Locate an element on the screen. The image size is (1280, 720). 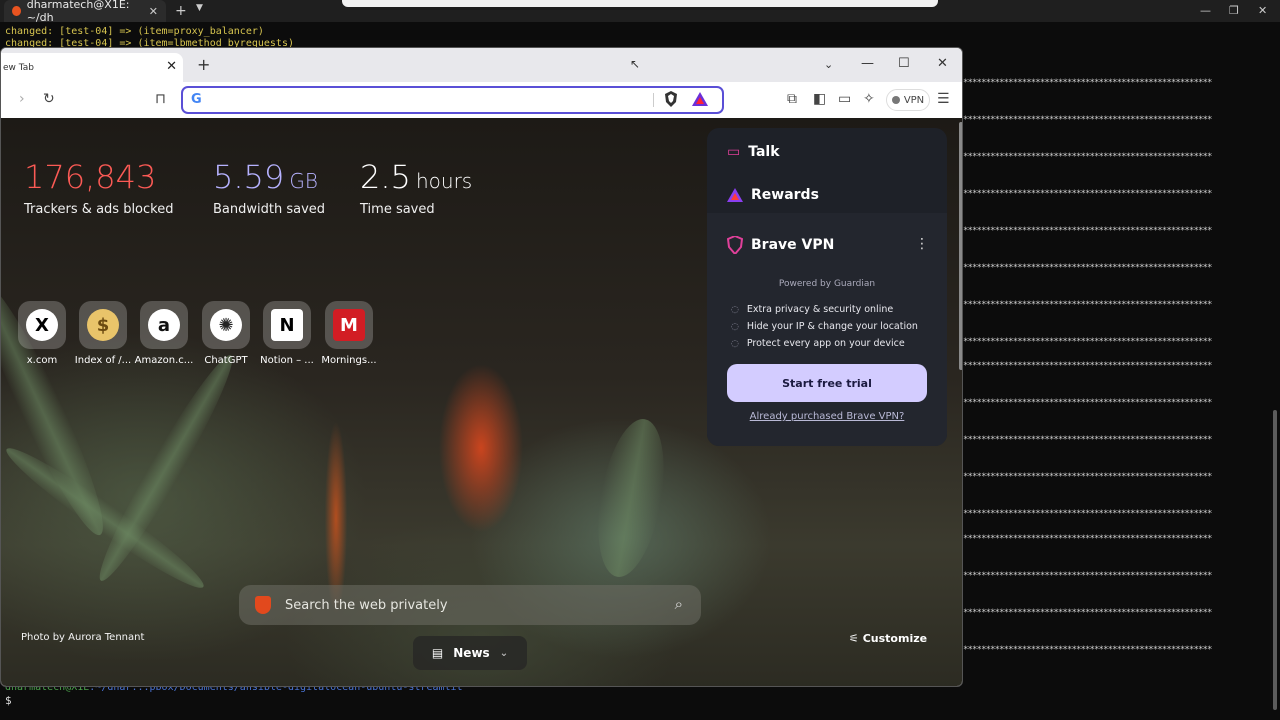
vpn-button: VPN is located at coordinates (908, 100).